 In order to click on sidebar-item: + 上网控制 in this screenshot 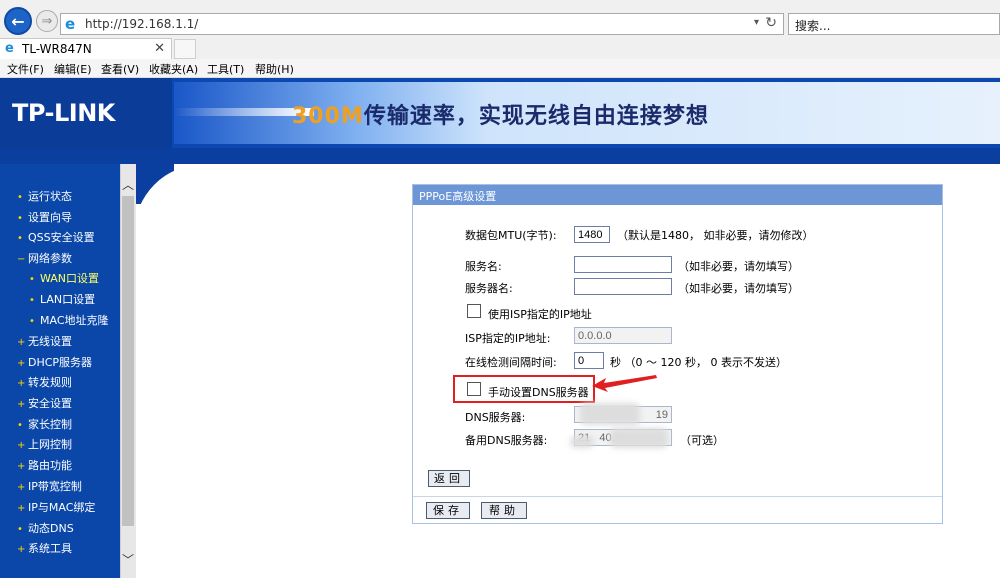, I will do `click(44, 444)`.